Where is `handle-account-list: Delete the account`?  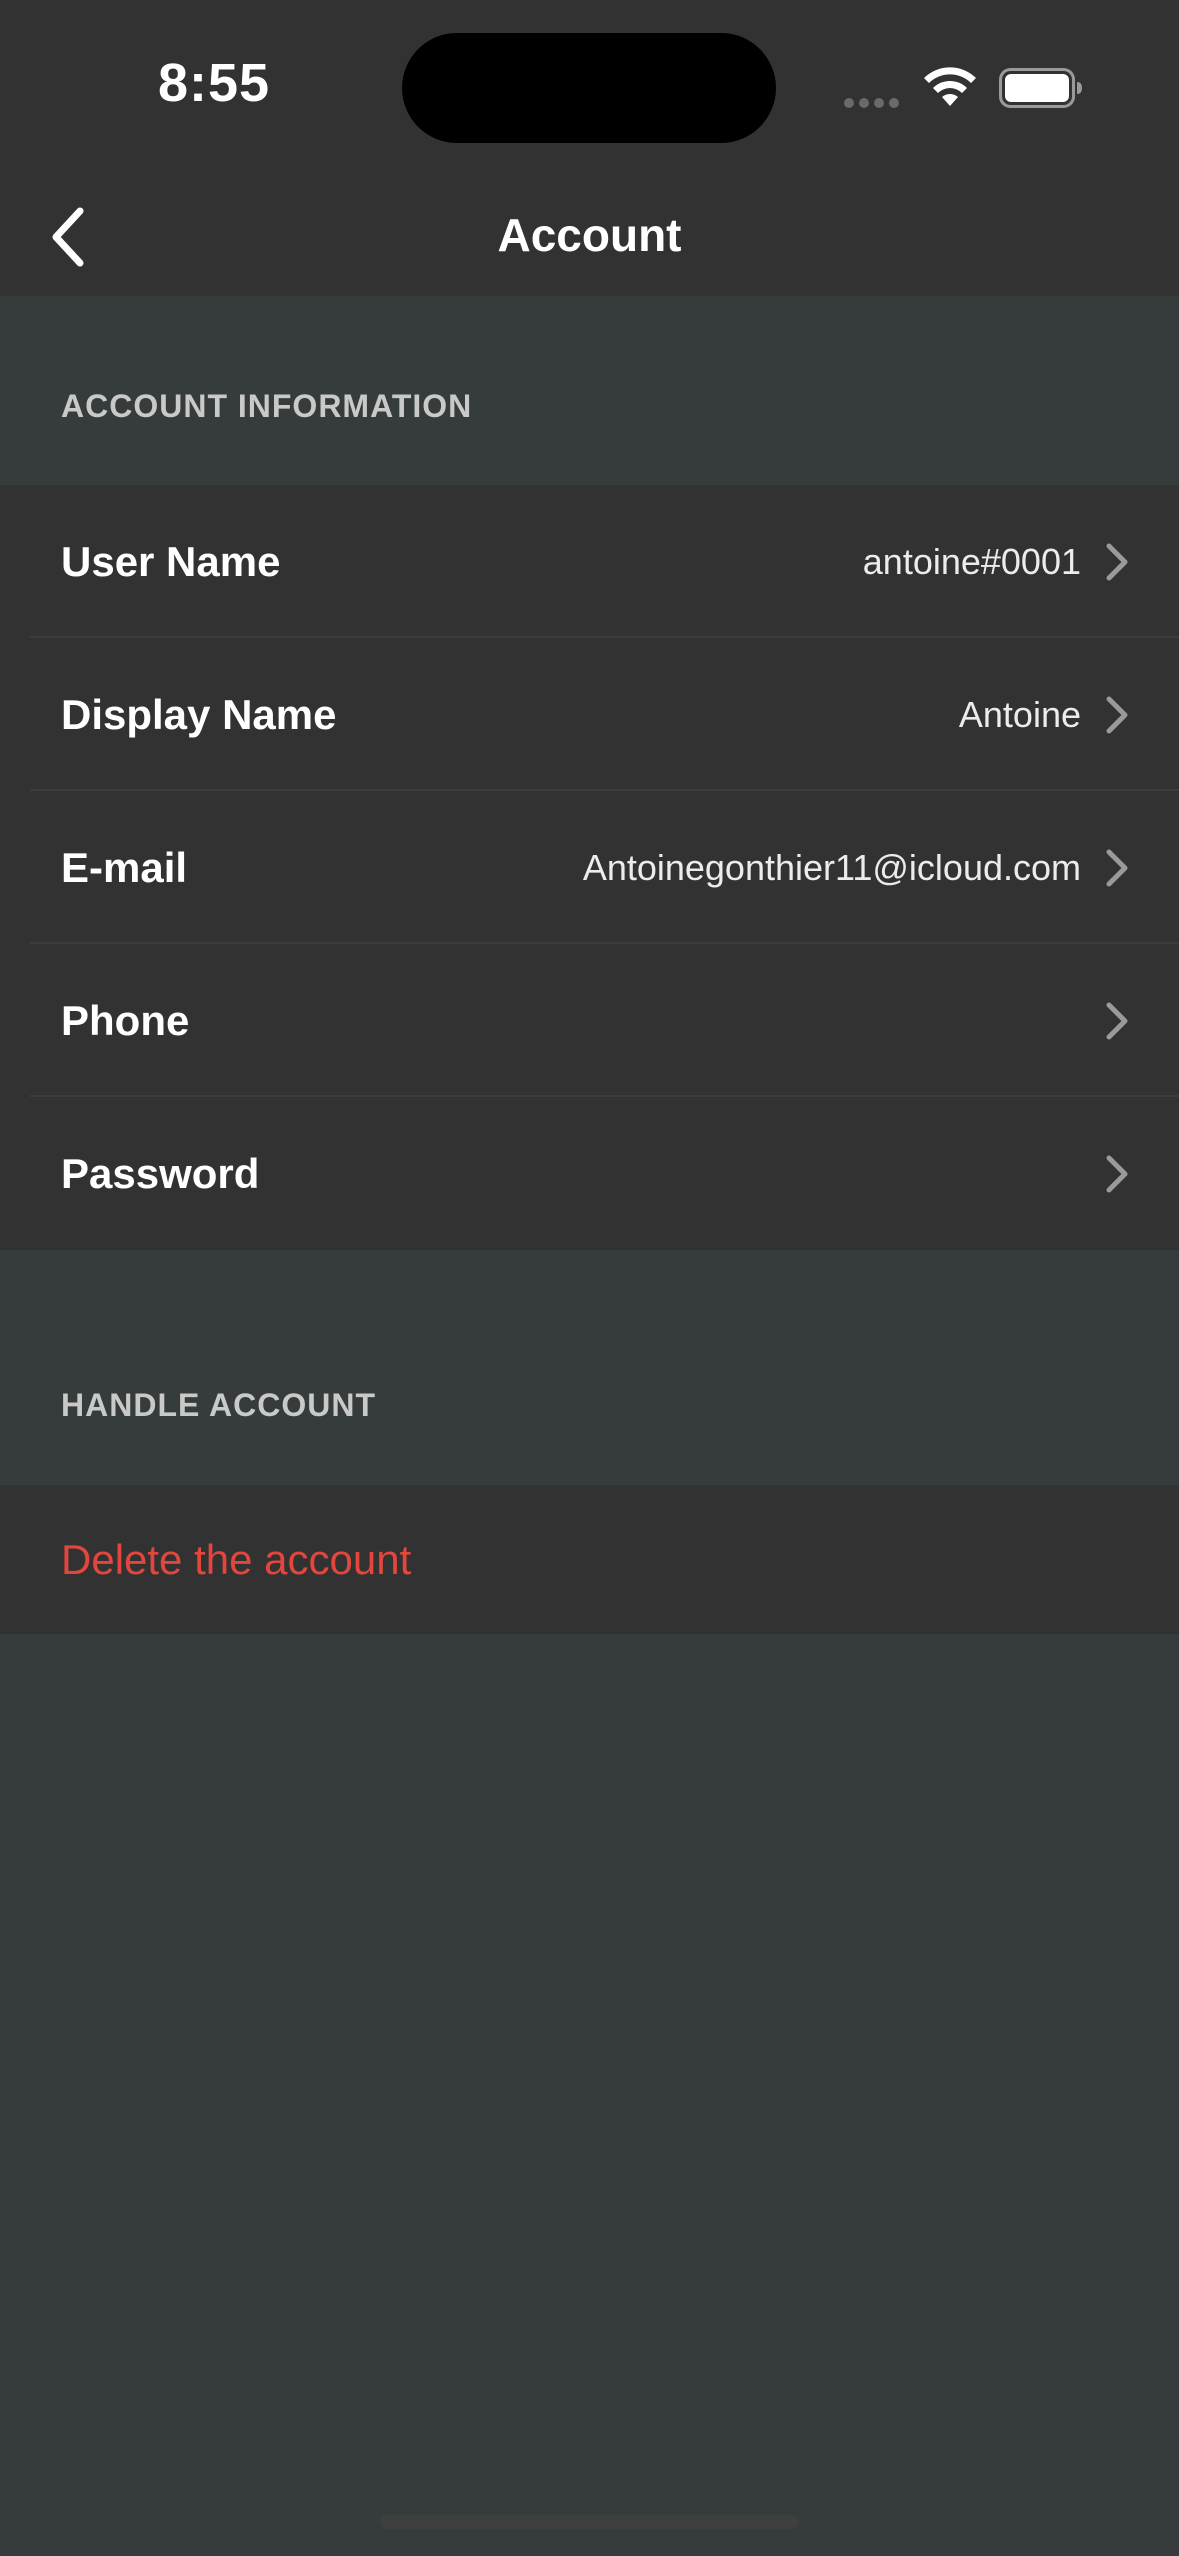 handle-account-list: Delete the account is located at coordinates (589, 1559).